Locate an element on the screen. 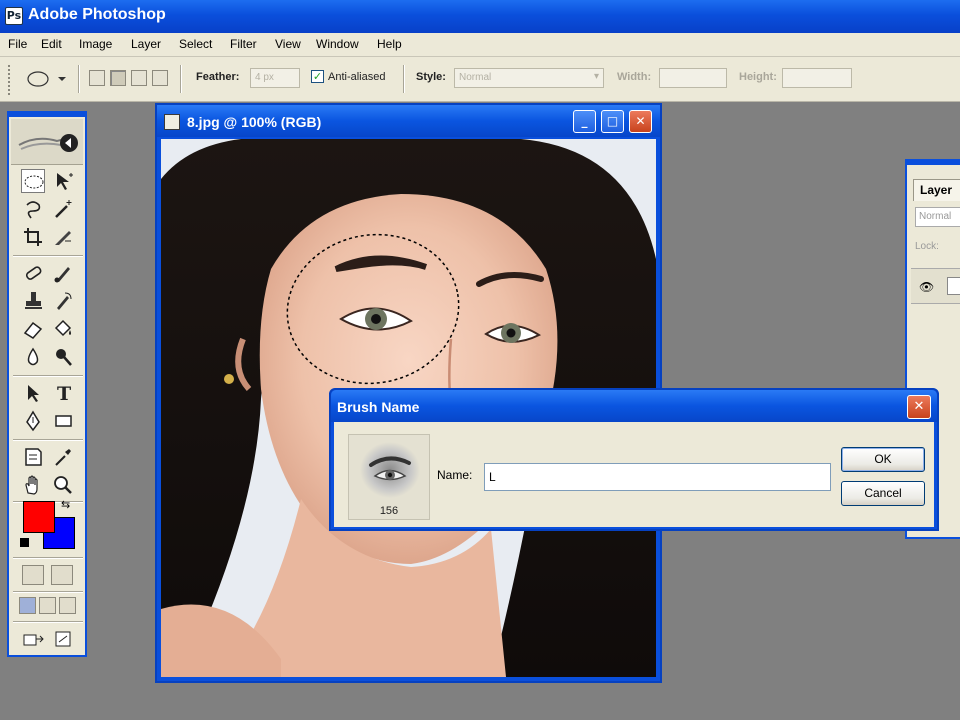  brush-tool is located at coordinates (63, 273).